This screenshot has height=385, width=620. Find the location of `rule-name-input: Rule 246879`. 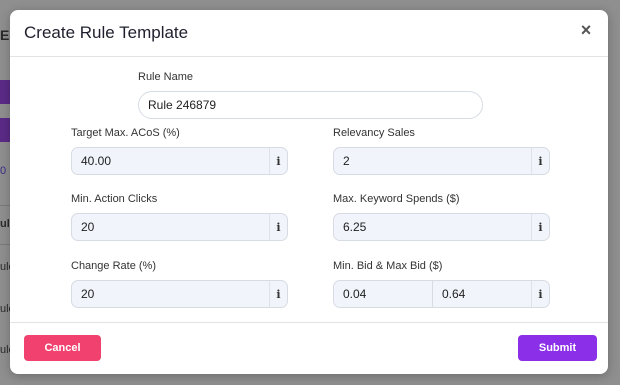

rule-name-input: Rule 246879 is located at coordinates (310, 105).